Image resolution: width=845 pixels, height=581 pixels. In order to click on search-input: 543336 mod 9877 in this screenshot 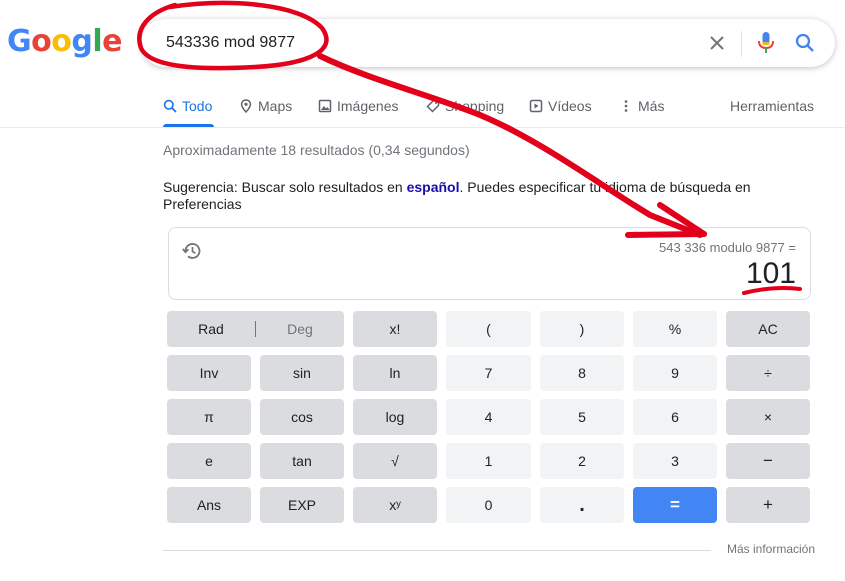, I will do `click(230, 43)`.